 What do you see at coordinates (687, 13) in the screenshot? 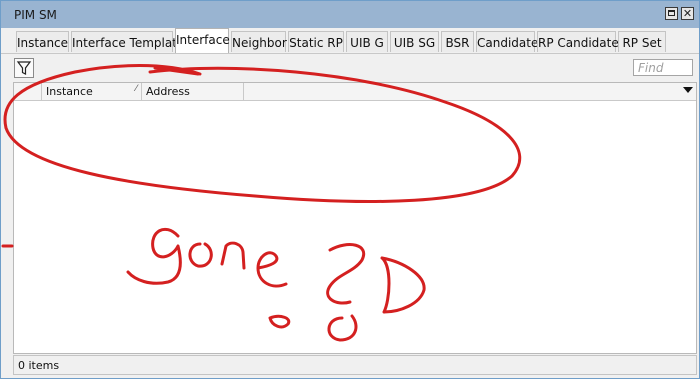
I see `close-icon: ✕` at bounding box center [687, 13].